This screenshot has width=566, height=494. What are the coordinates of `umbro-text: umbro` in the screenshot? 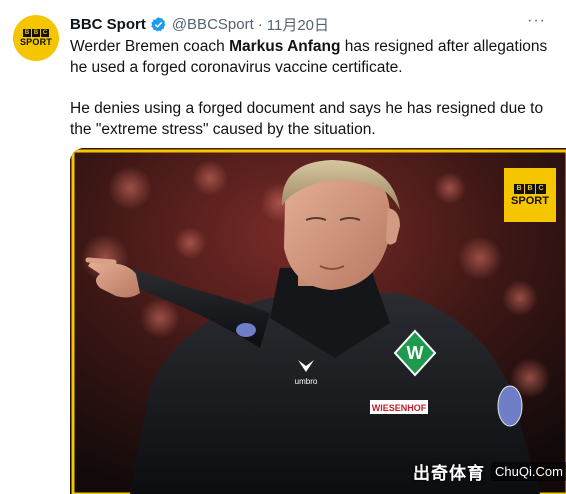 It's located at (306, 381).